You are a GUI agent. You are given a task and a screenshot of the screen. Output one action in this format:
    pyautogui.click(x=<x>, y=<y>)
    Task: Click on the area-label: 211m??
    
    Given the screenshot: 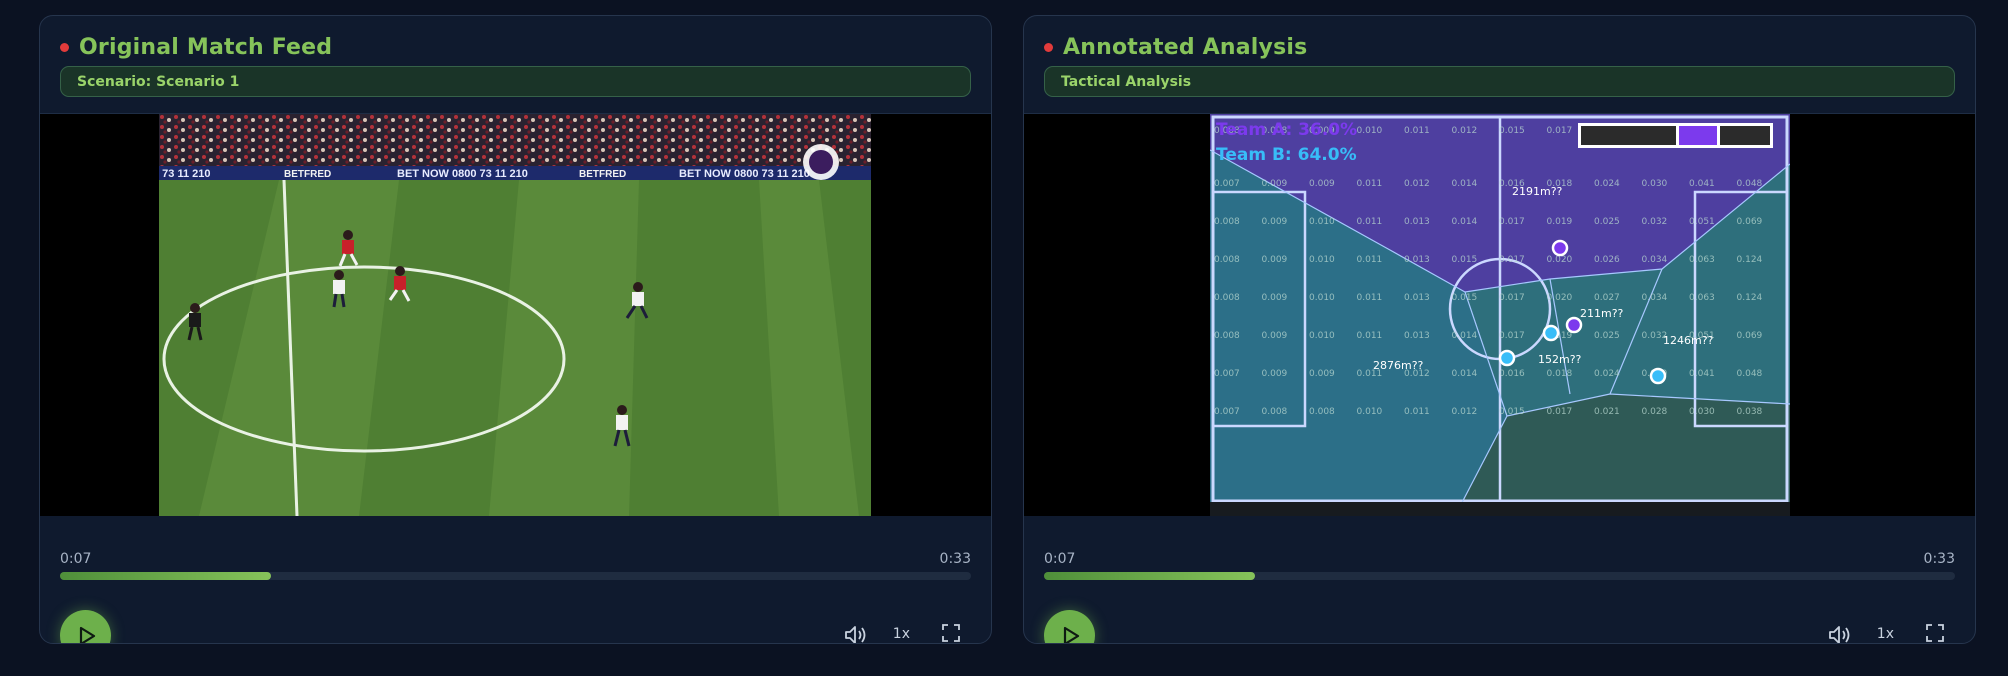 What is the action you would take?
    pyautogui.click(x=1602, y=313)
    